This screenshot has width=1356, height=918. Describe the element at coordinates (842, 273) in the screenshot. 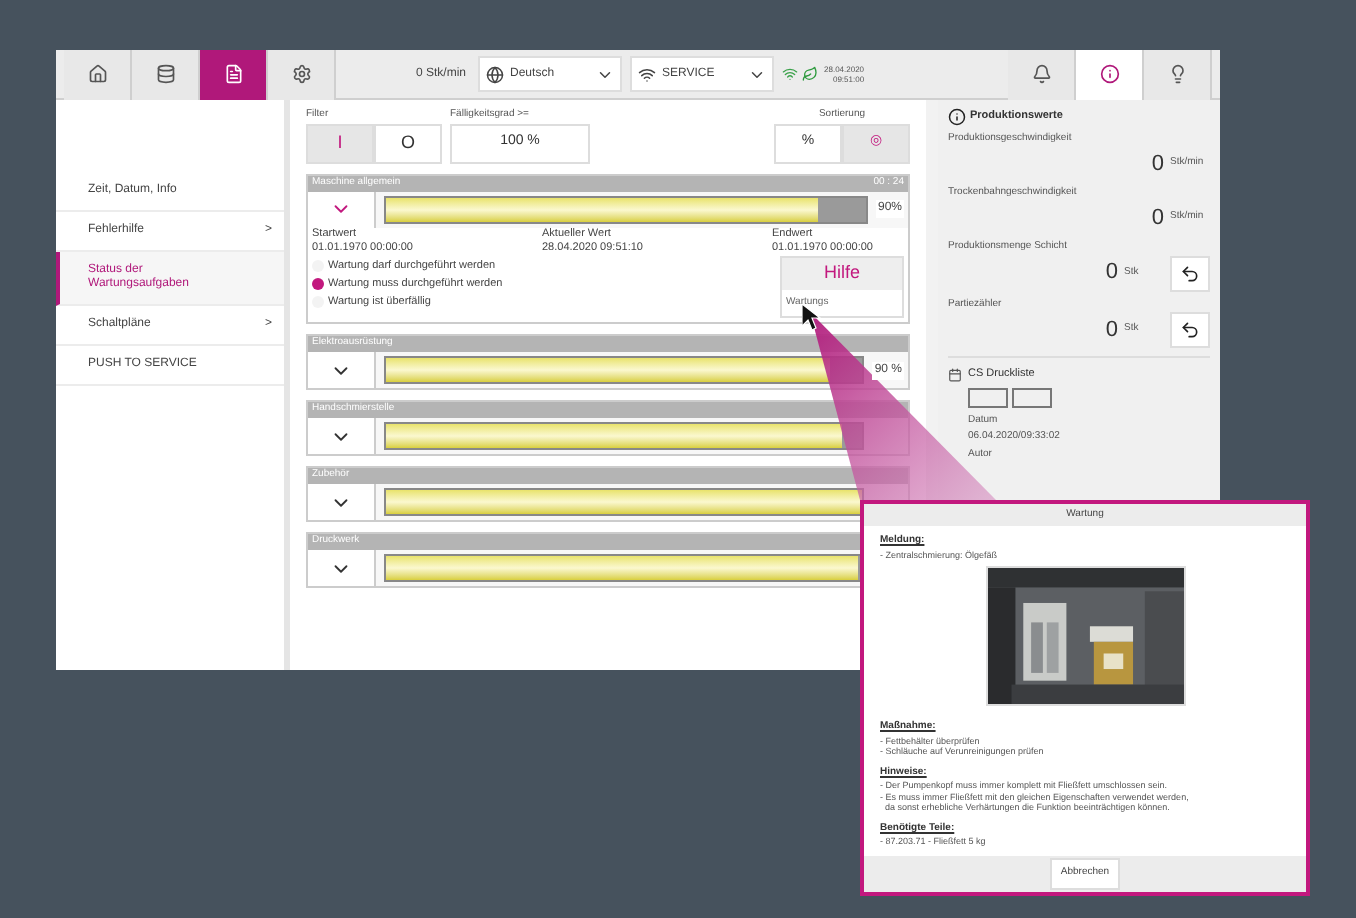

I see `help-button: Hilfe` at that location.